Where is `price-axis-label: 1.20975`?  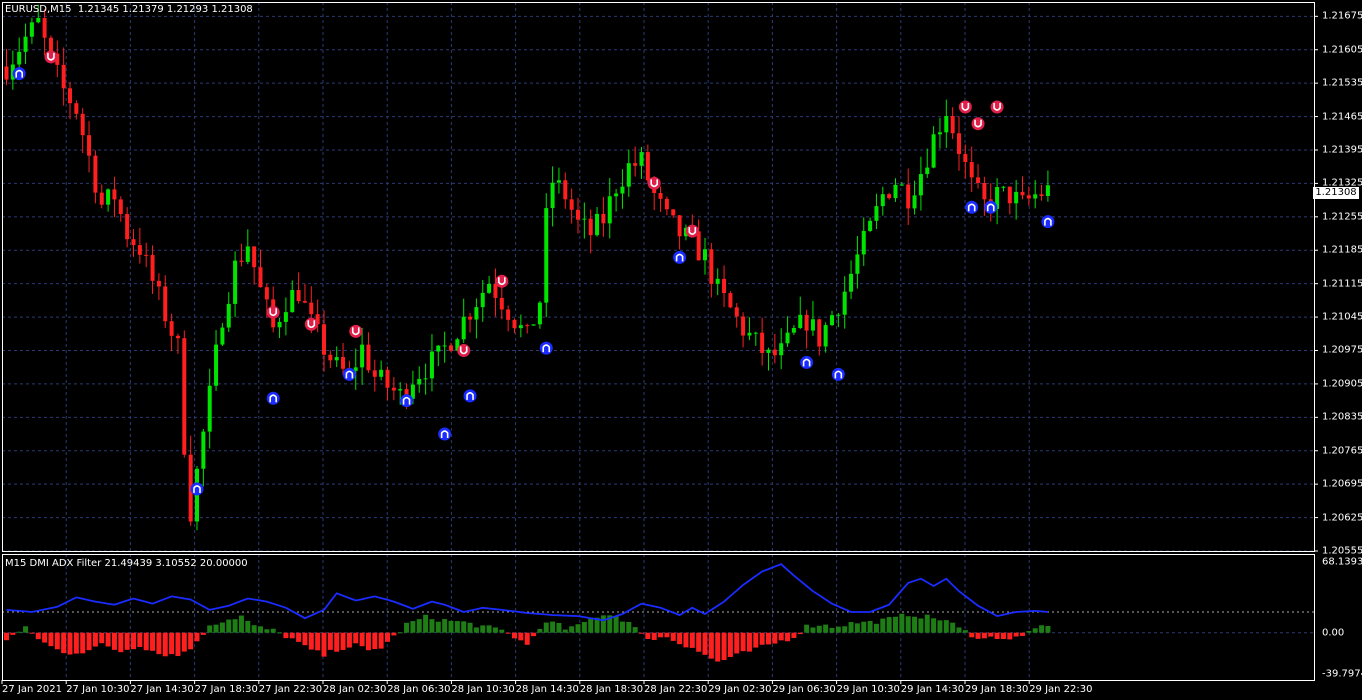
price-axis-label: 1.20975 is located at coordinates (1342, 350).